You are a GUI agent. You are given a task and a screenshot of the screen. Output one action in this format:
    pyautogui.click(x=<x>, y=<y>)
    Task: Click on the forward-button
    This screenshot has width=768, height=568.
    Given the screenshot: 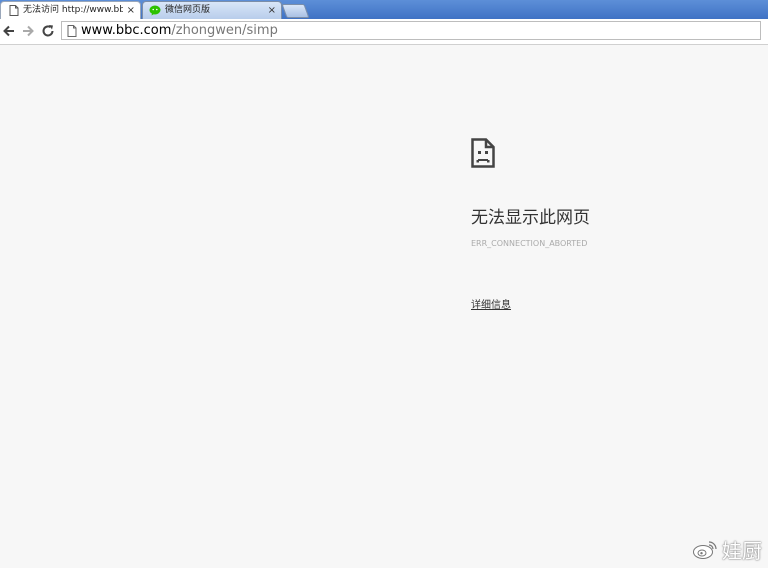 What is the action you would take?
    pyautogui.click(x=28, y=31)
    